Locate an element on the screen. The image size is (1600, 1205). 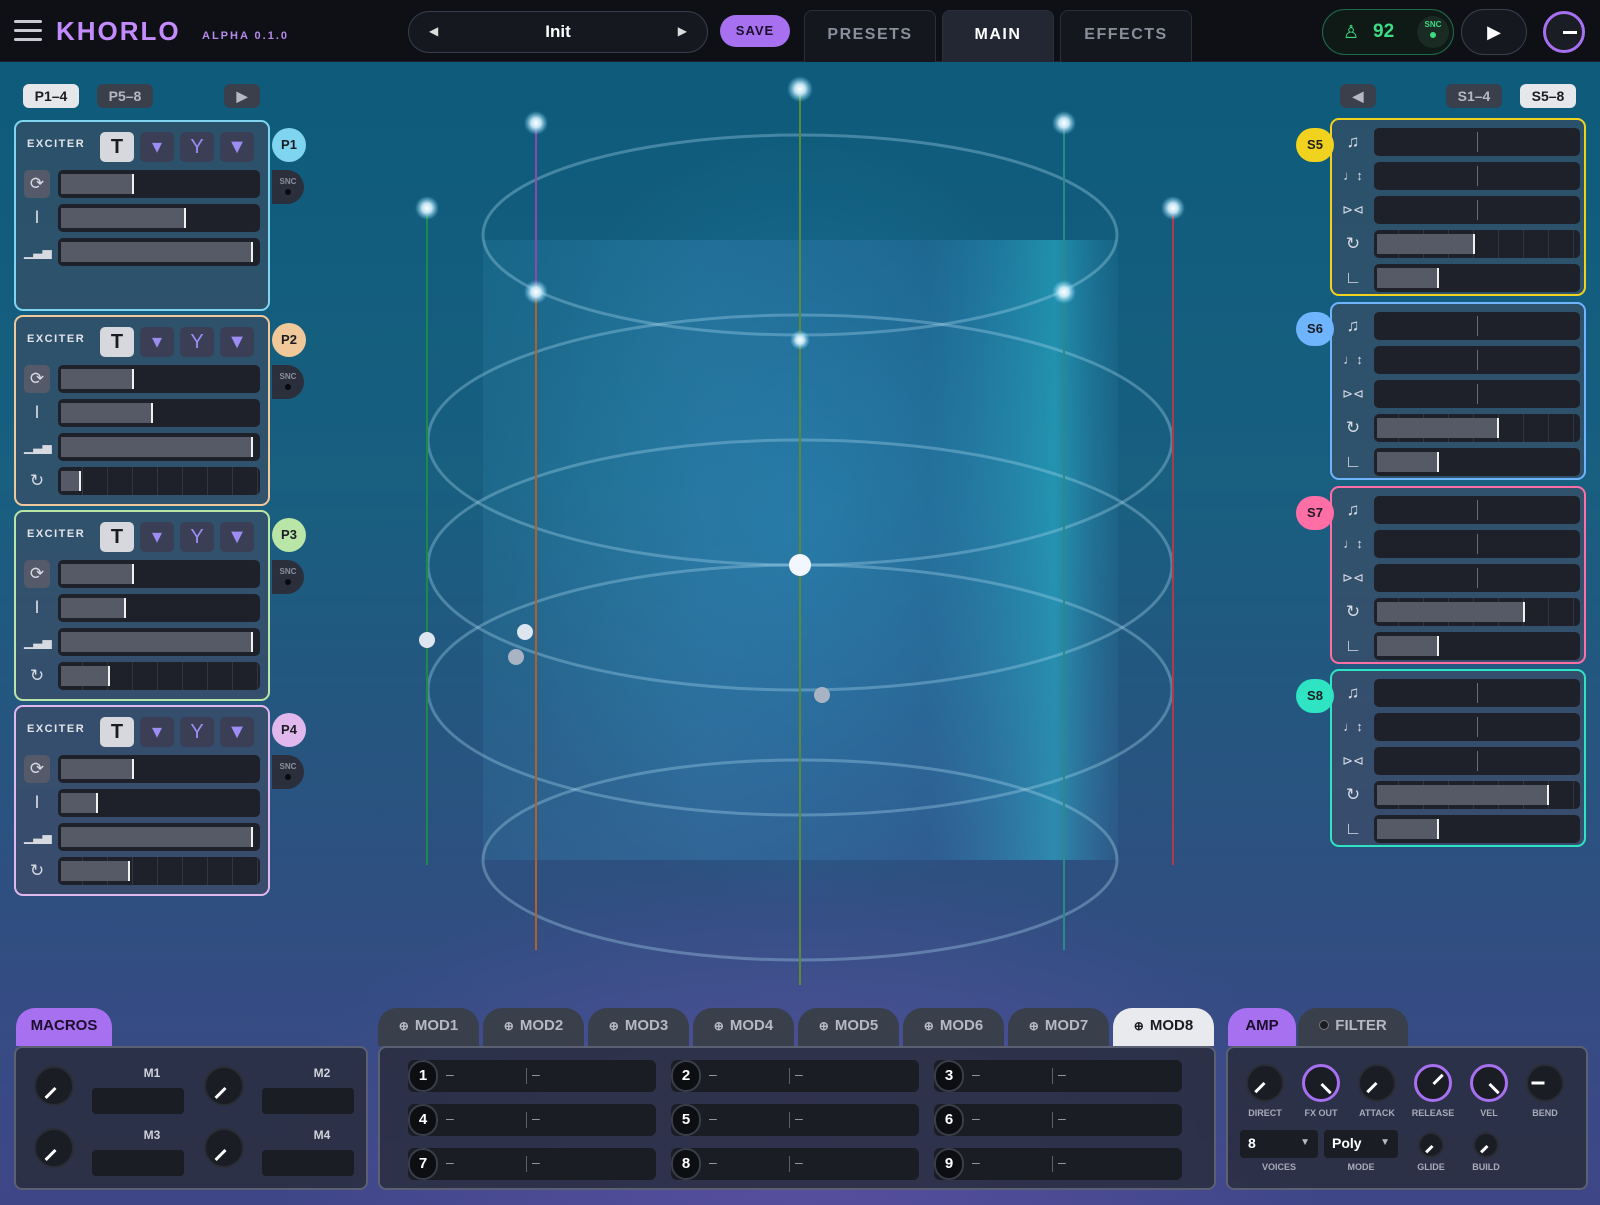
mod-slot-6: 6 – – is located at coordinates (1058, 1120).